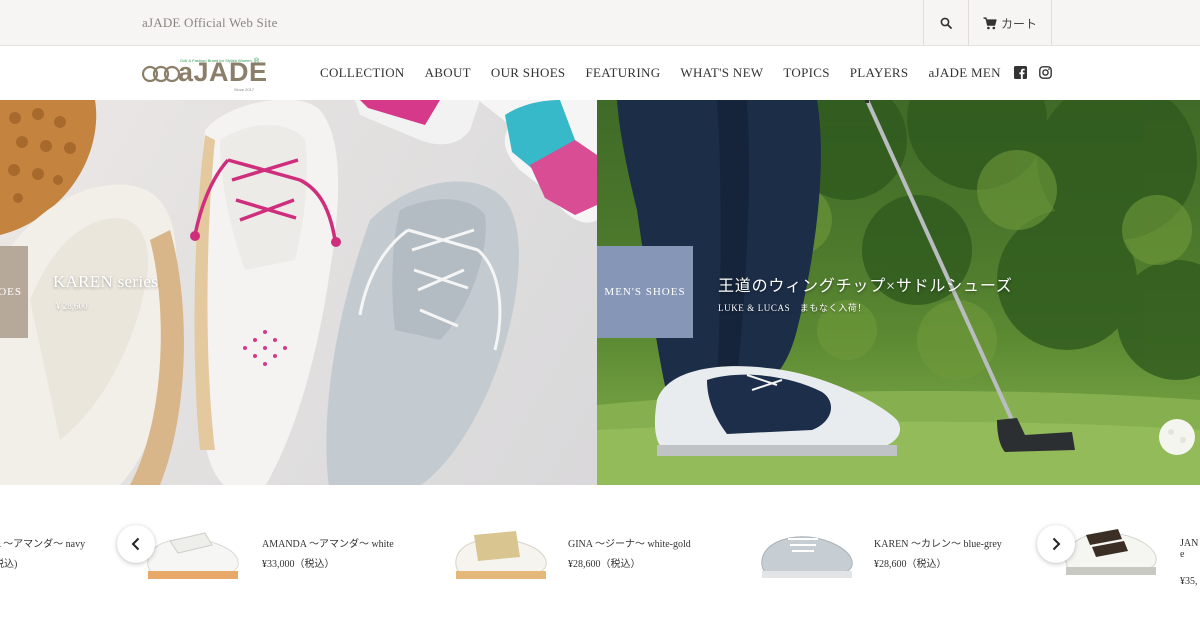 The image size is (1200, 630). I want to click on nav-topics: TOPICS, so click(806, 73).